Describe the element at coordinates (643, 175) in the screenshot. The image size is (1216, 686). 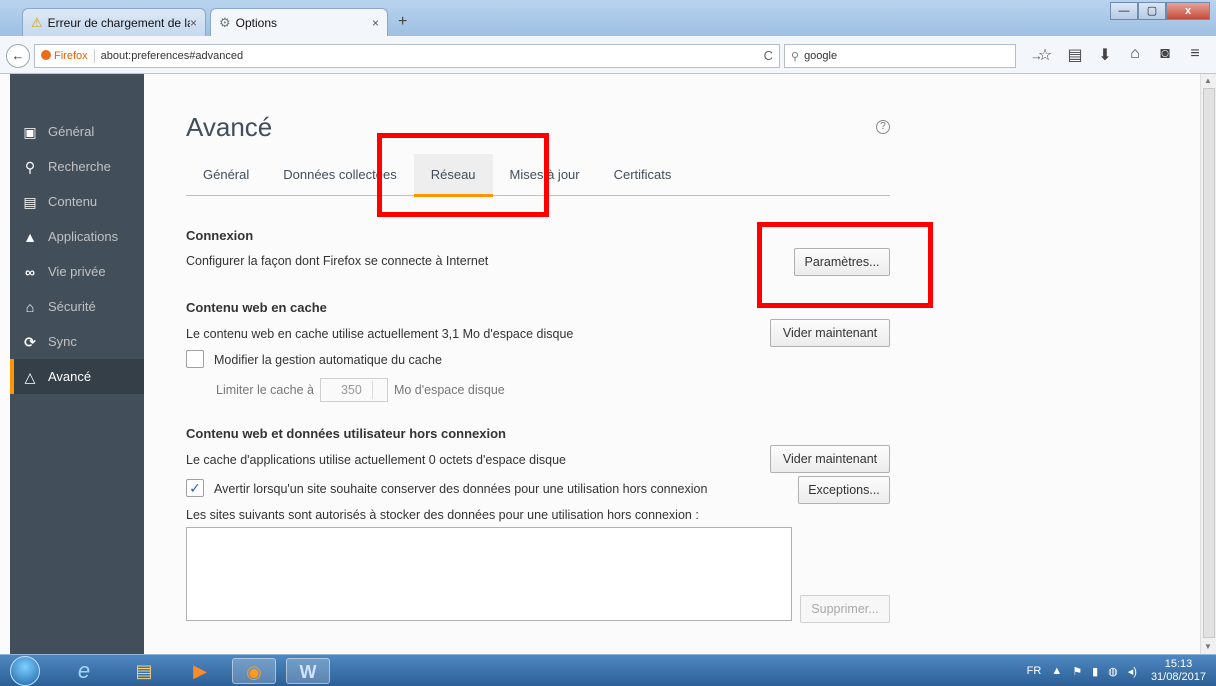
I see `tab-certificates: Certificats` at that location.